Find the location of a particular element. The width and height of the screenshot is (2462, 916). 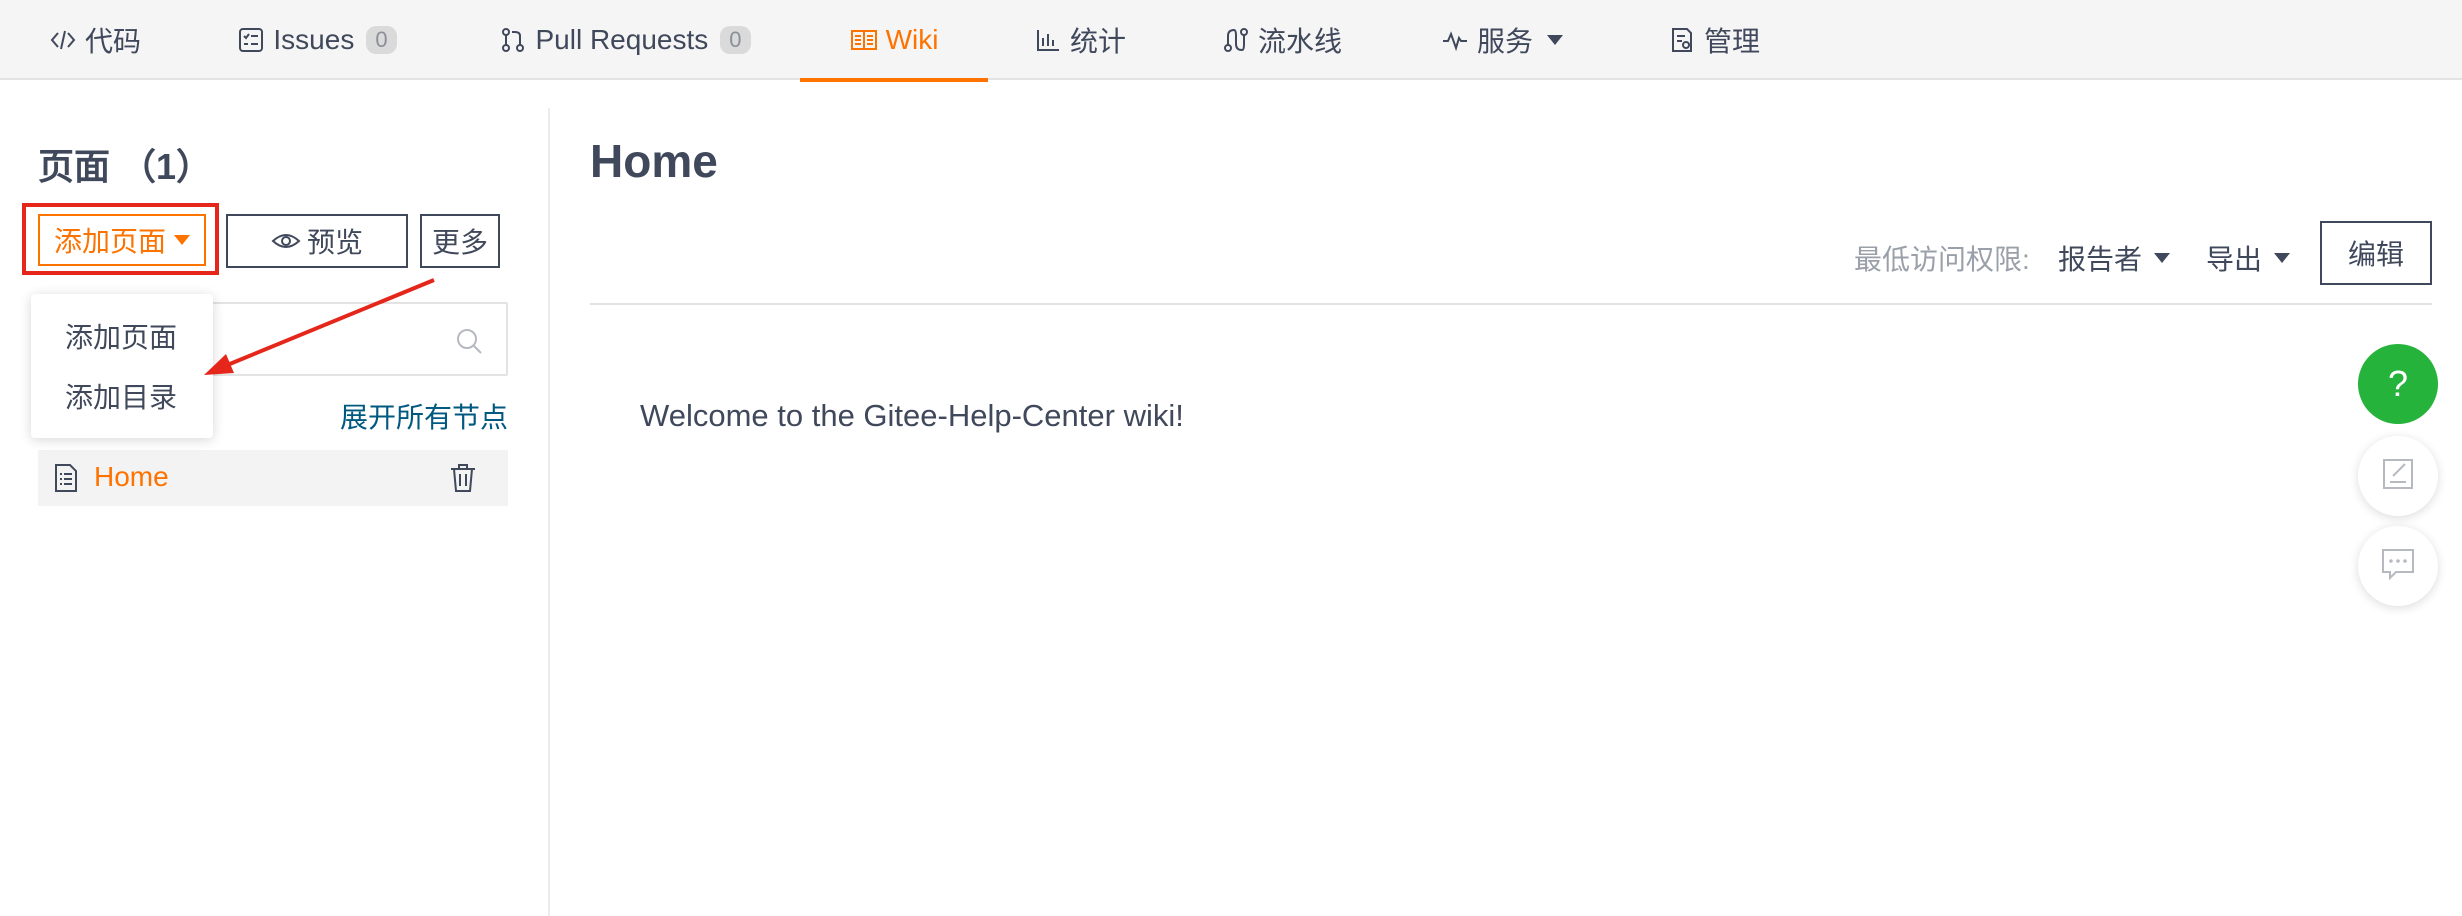

access-level-select: 报告者 is located at coordinates (2114, 258).